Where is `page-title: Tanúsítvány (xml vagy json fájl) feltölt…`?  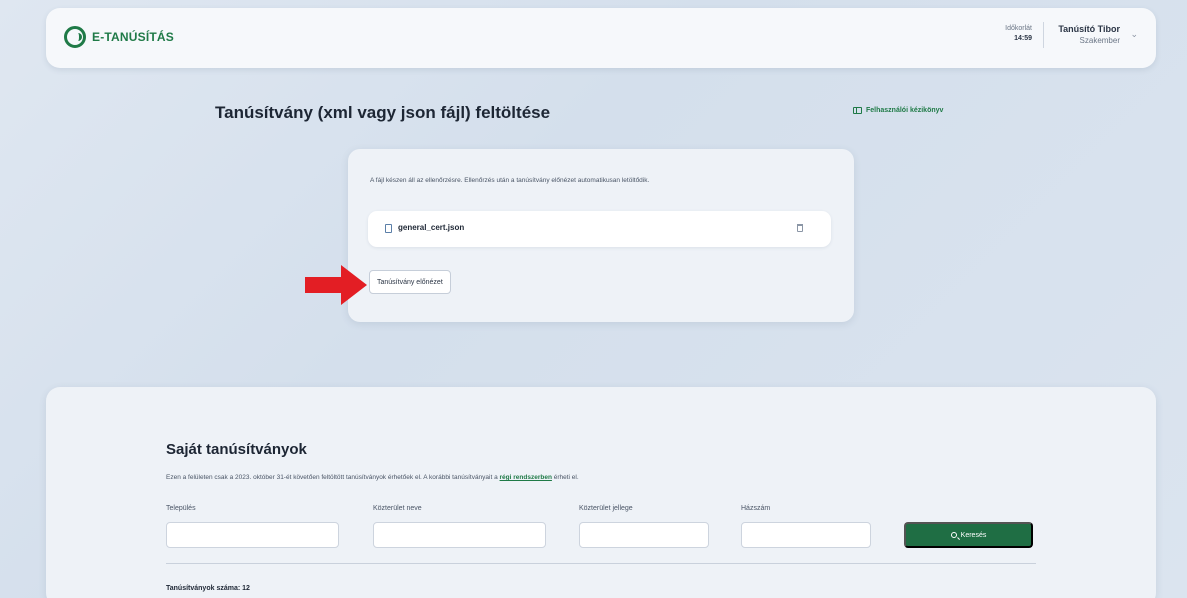
page-title: Tanúsítvány (xml vagy json fájl) feltölt… is located at coordinates (383, 112).